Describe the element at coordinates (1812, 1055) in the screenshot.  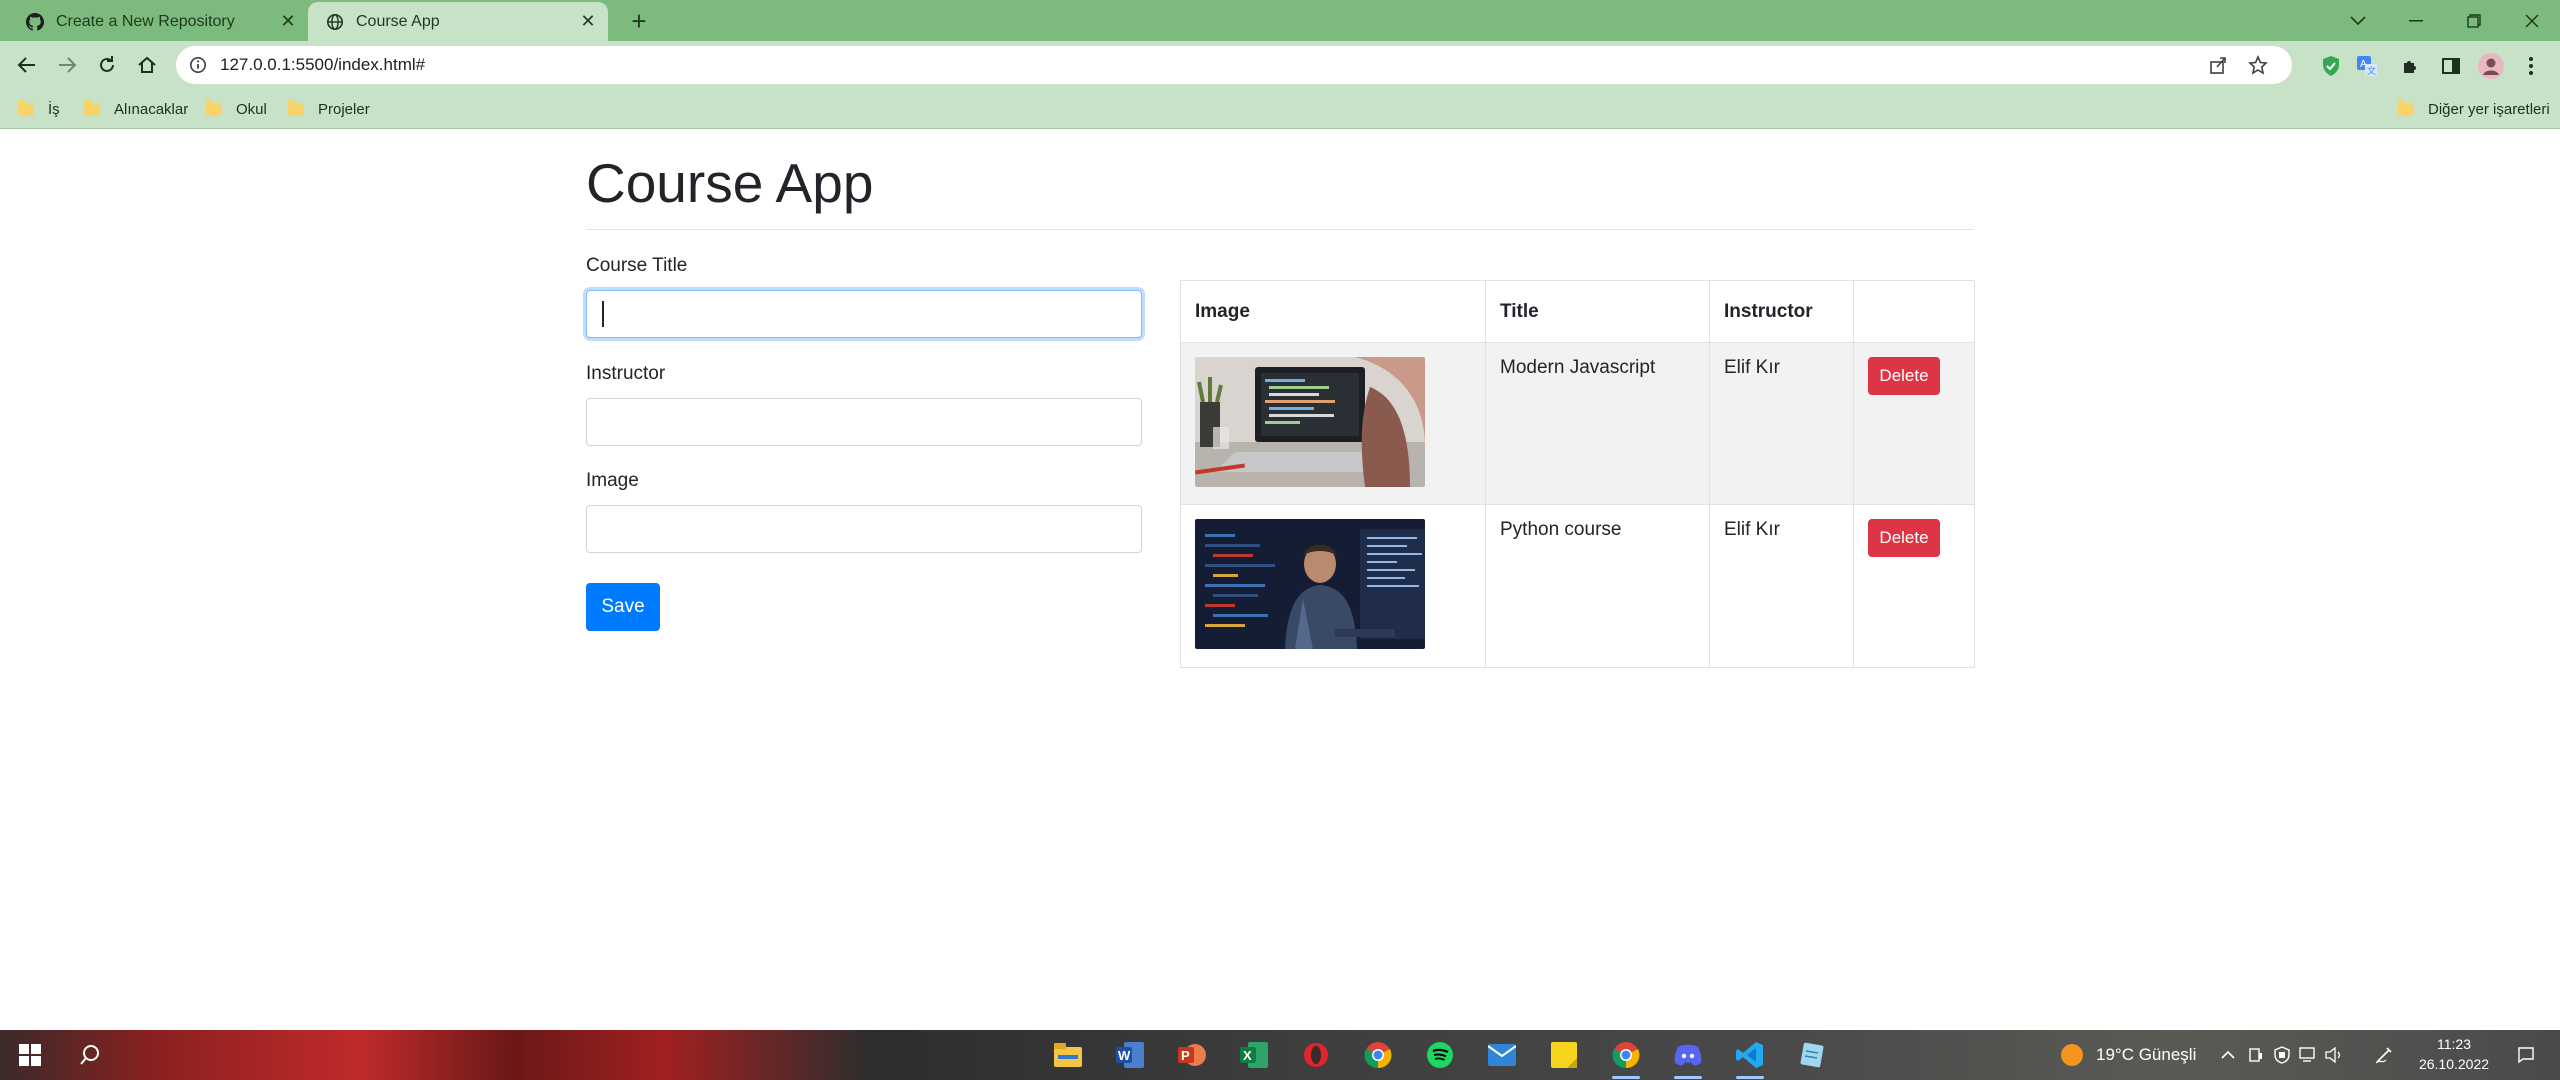
I see `notepad-icon` at that location.